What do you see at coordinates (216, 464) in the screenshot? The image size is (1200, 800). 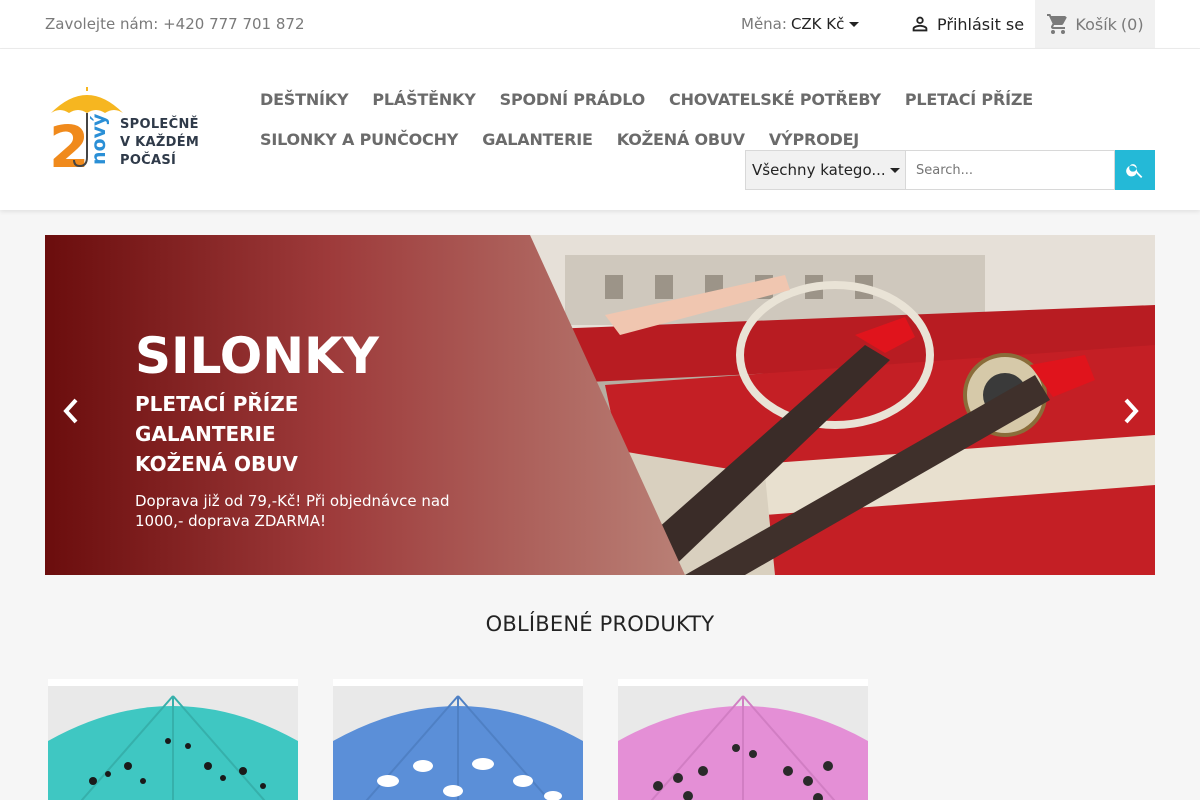 I see `hero-line: KOŽENÁ OBUV` at bounding box center [216, 464].